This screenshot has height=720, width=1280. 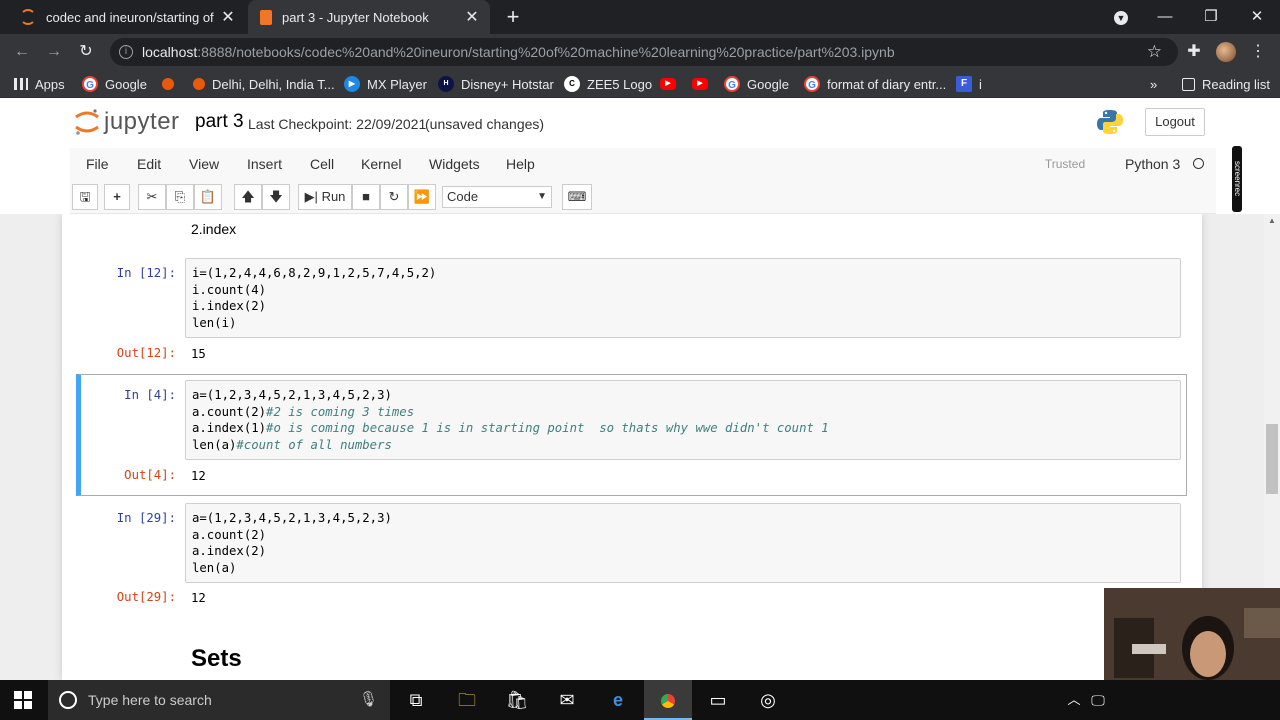 What do you see at coordinates (1154, 52) in the screenshot?
I see `bookmark-star-icon: ☆` at bounding box center [1154, 52].